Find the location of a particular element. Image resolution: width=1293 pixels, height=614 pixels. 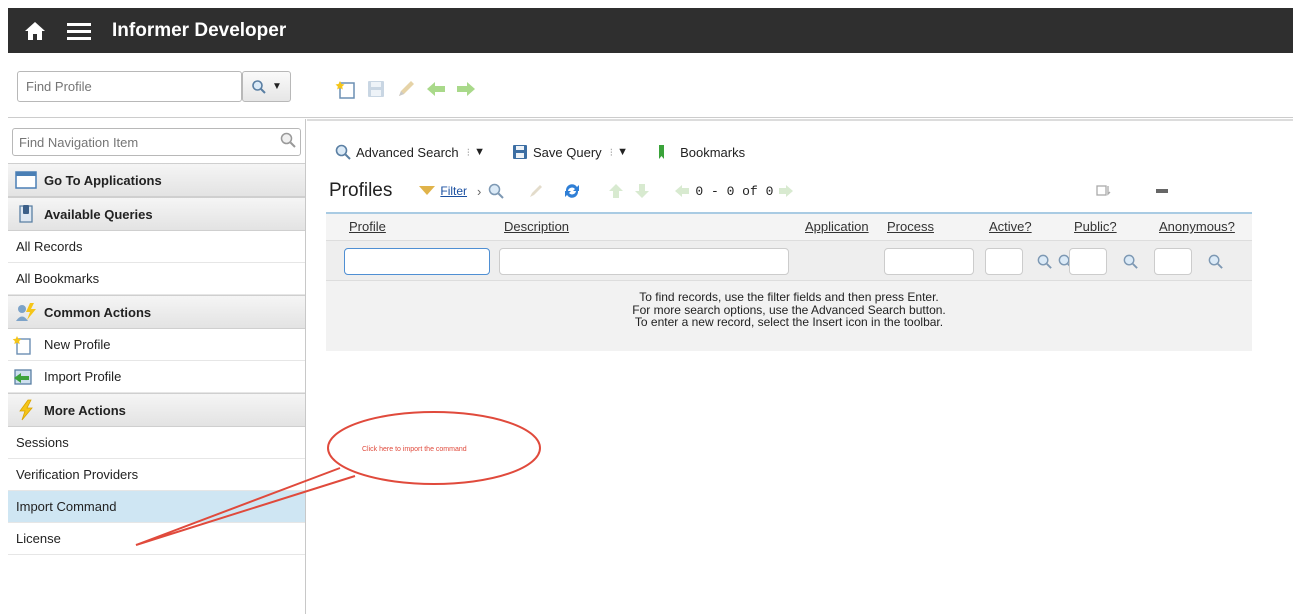

sidebar-section-common-actions: Common Actions is located at coordinates (156, 312).